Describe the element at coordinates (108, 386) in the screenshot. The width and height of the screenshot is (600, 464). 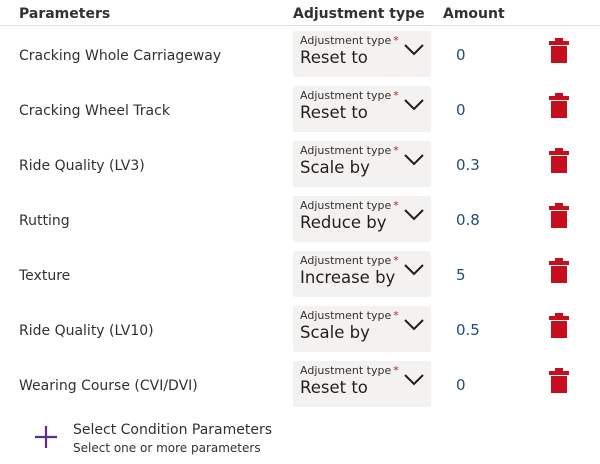
I see `parameter-name: Wearing Course (CVI/DVI)` at that location.